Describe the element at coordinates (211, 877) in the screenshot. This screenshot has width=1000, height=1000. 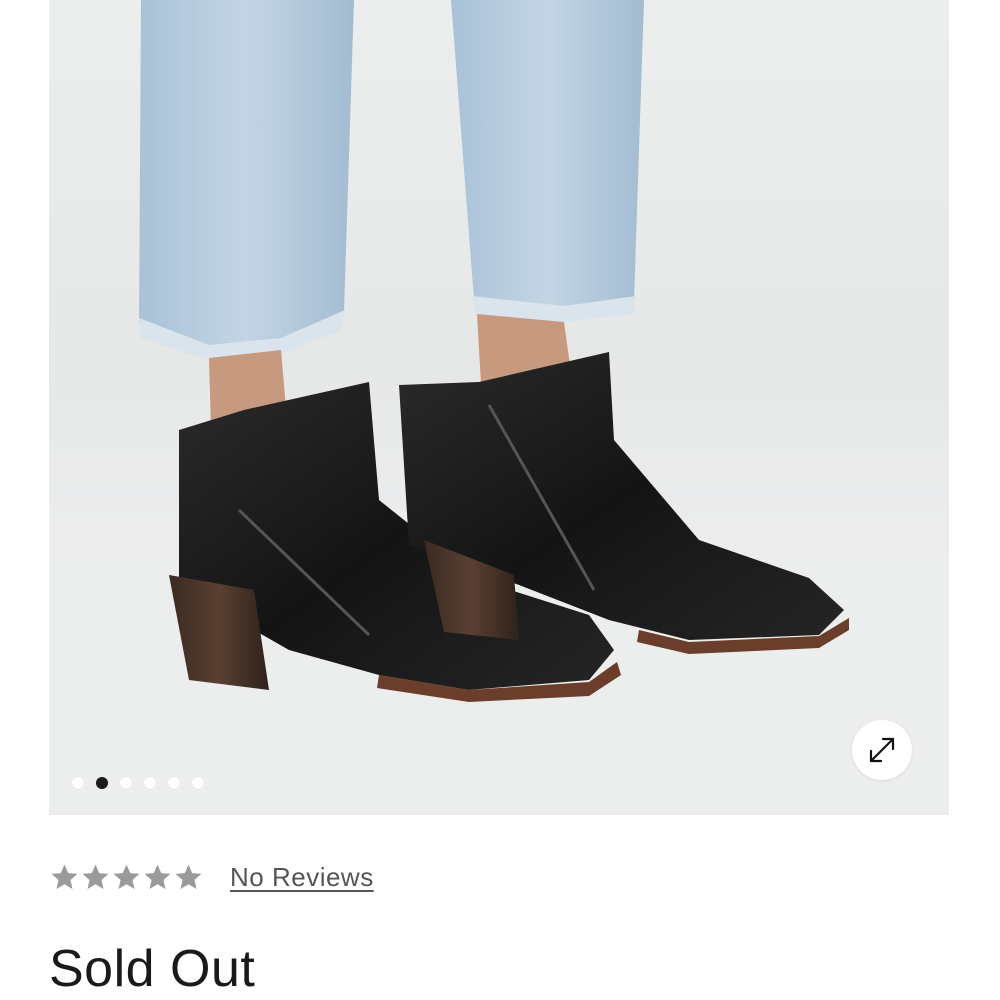
I see `rating-row: No Reviews` at that location.